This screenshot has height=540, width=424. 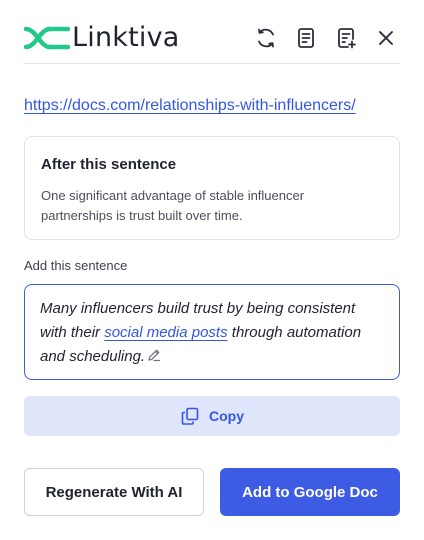 What do you see at coordinates (114, 492) in the screenshot?
I see `regenerate-with-ai-button: Regenerate With AI` at bounding box center [114, 492].